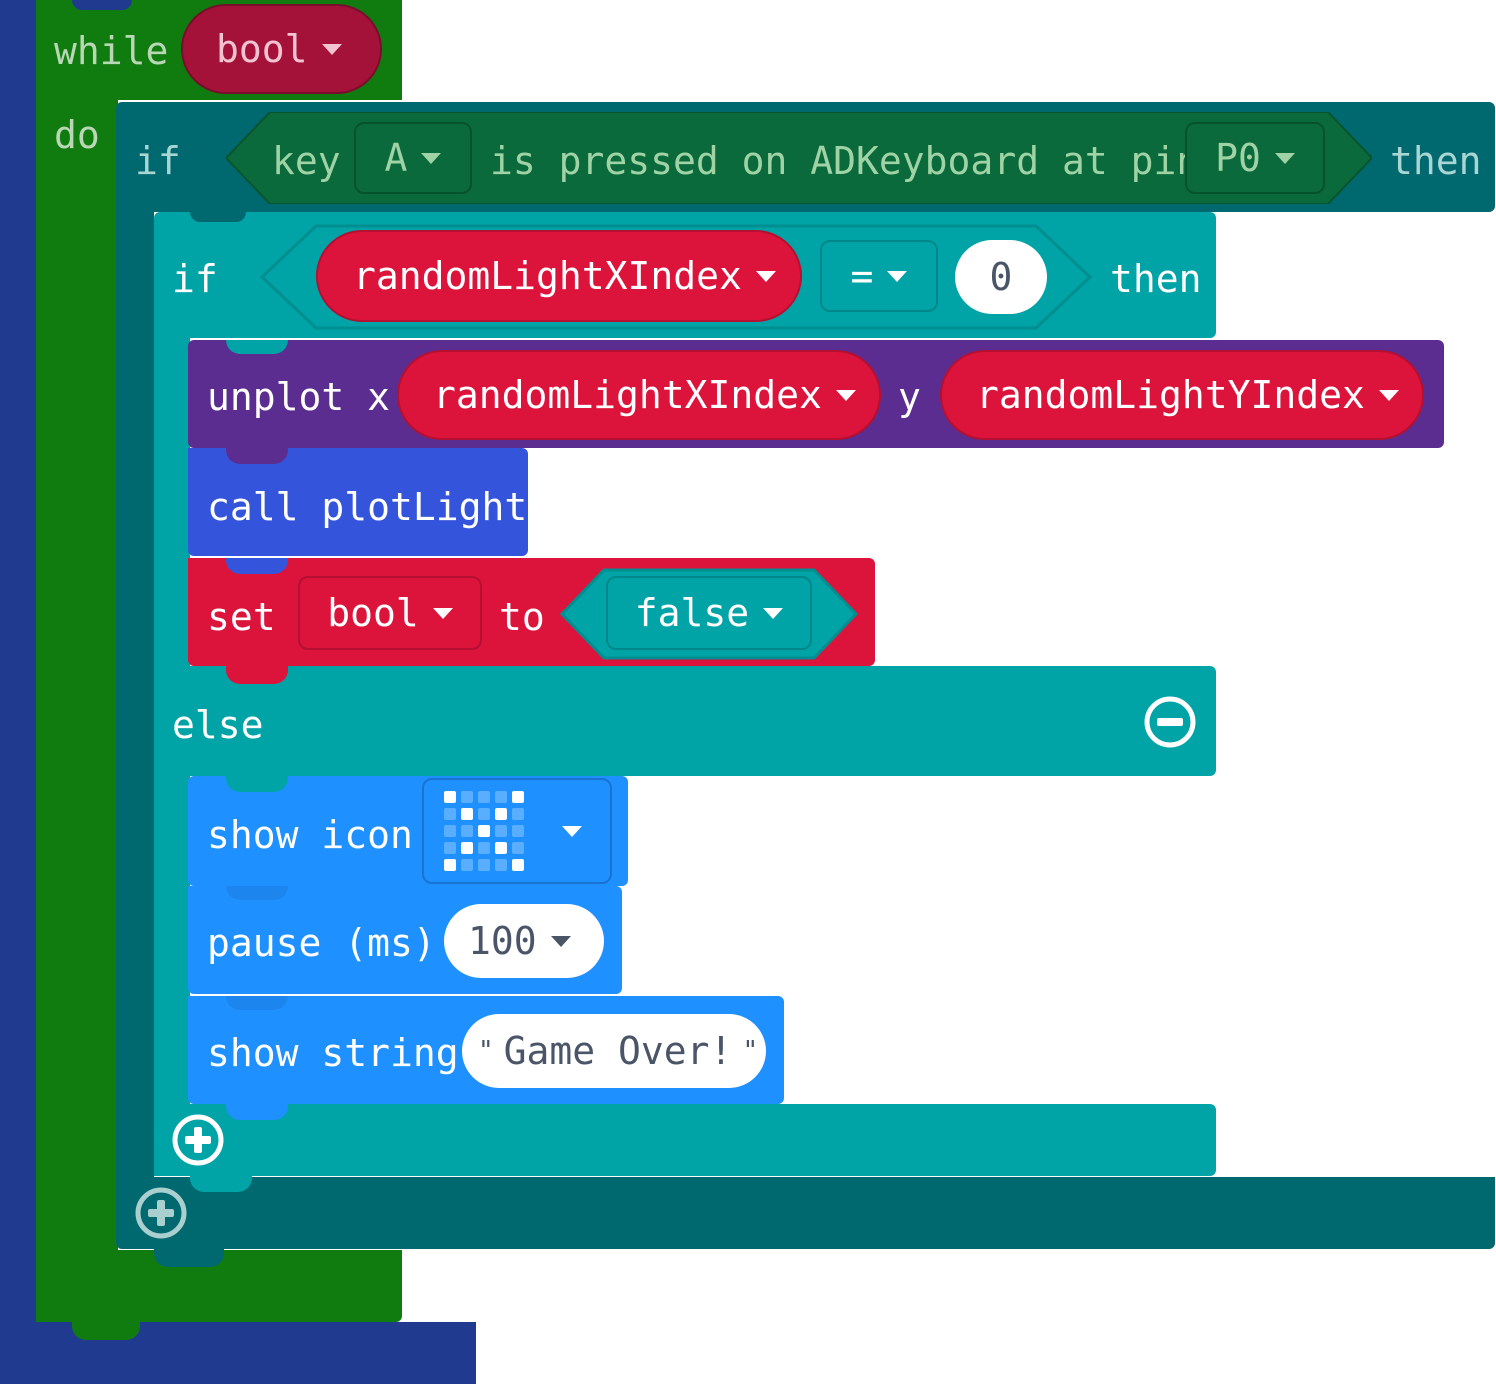  I want to click on compare-var: randomLightXIndex, so click(559, 276).